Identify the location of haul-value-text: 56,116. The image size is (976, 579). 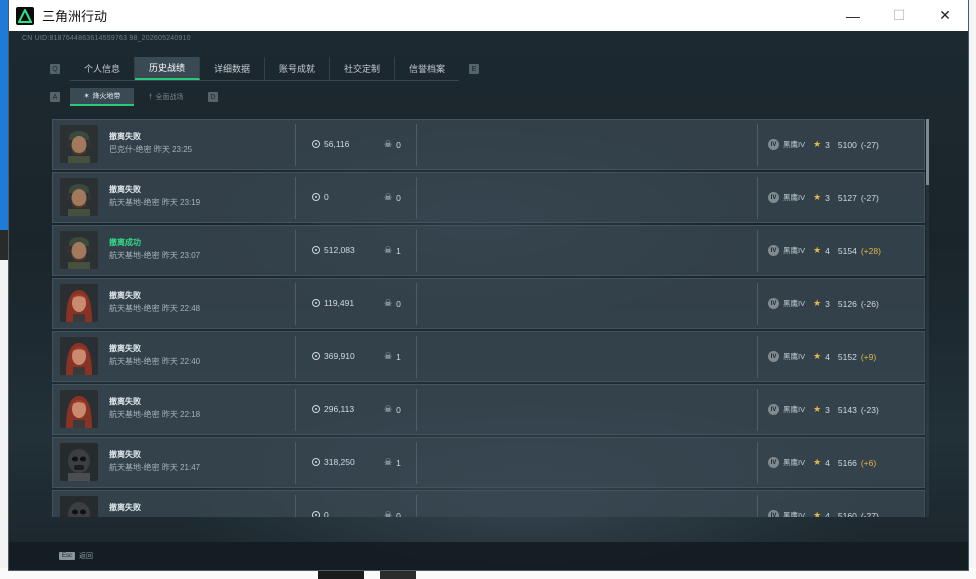
(337, 144).